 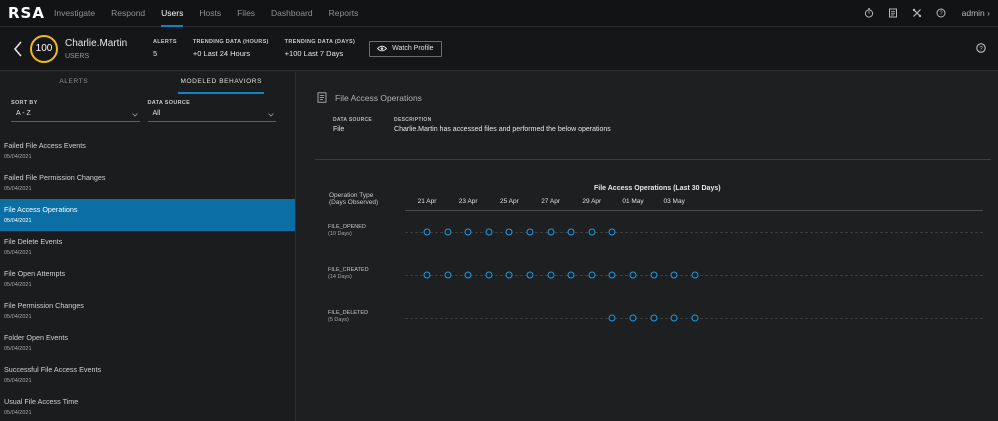 I want to click on detail-title: File Access Operations, so click(x=369, y=97).